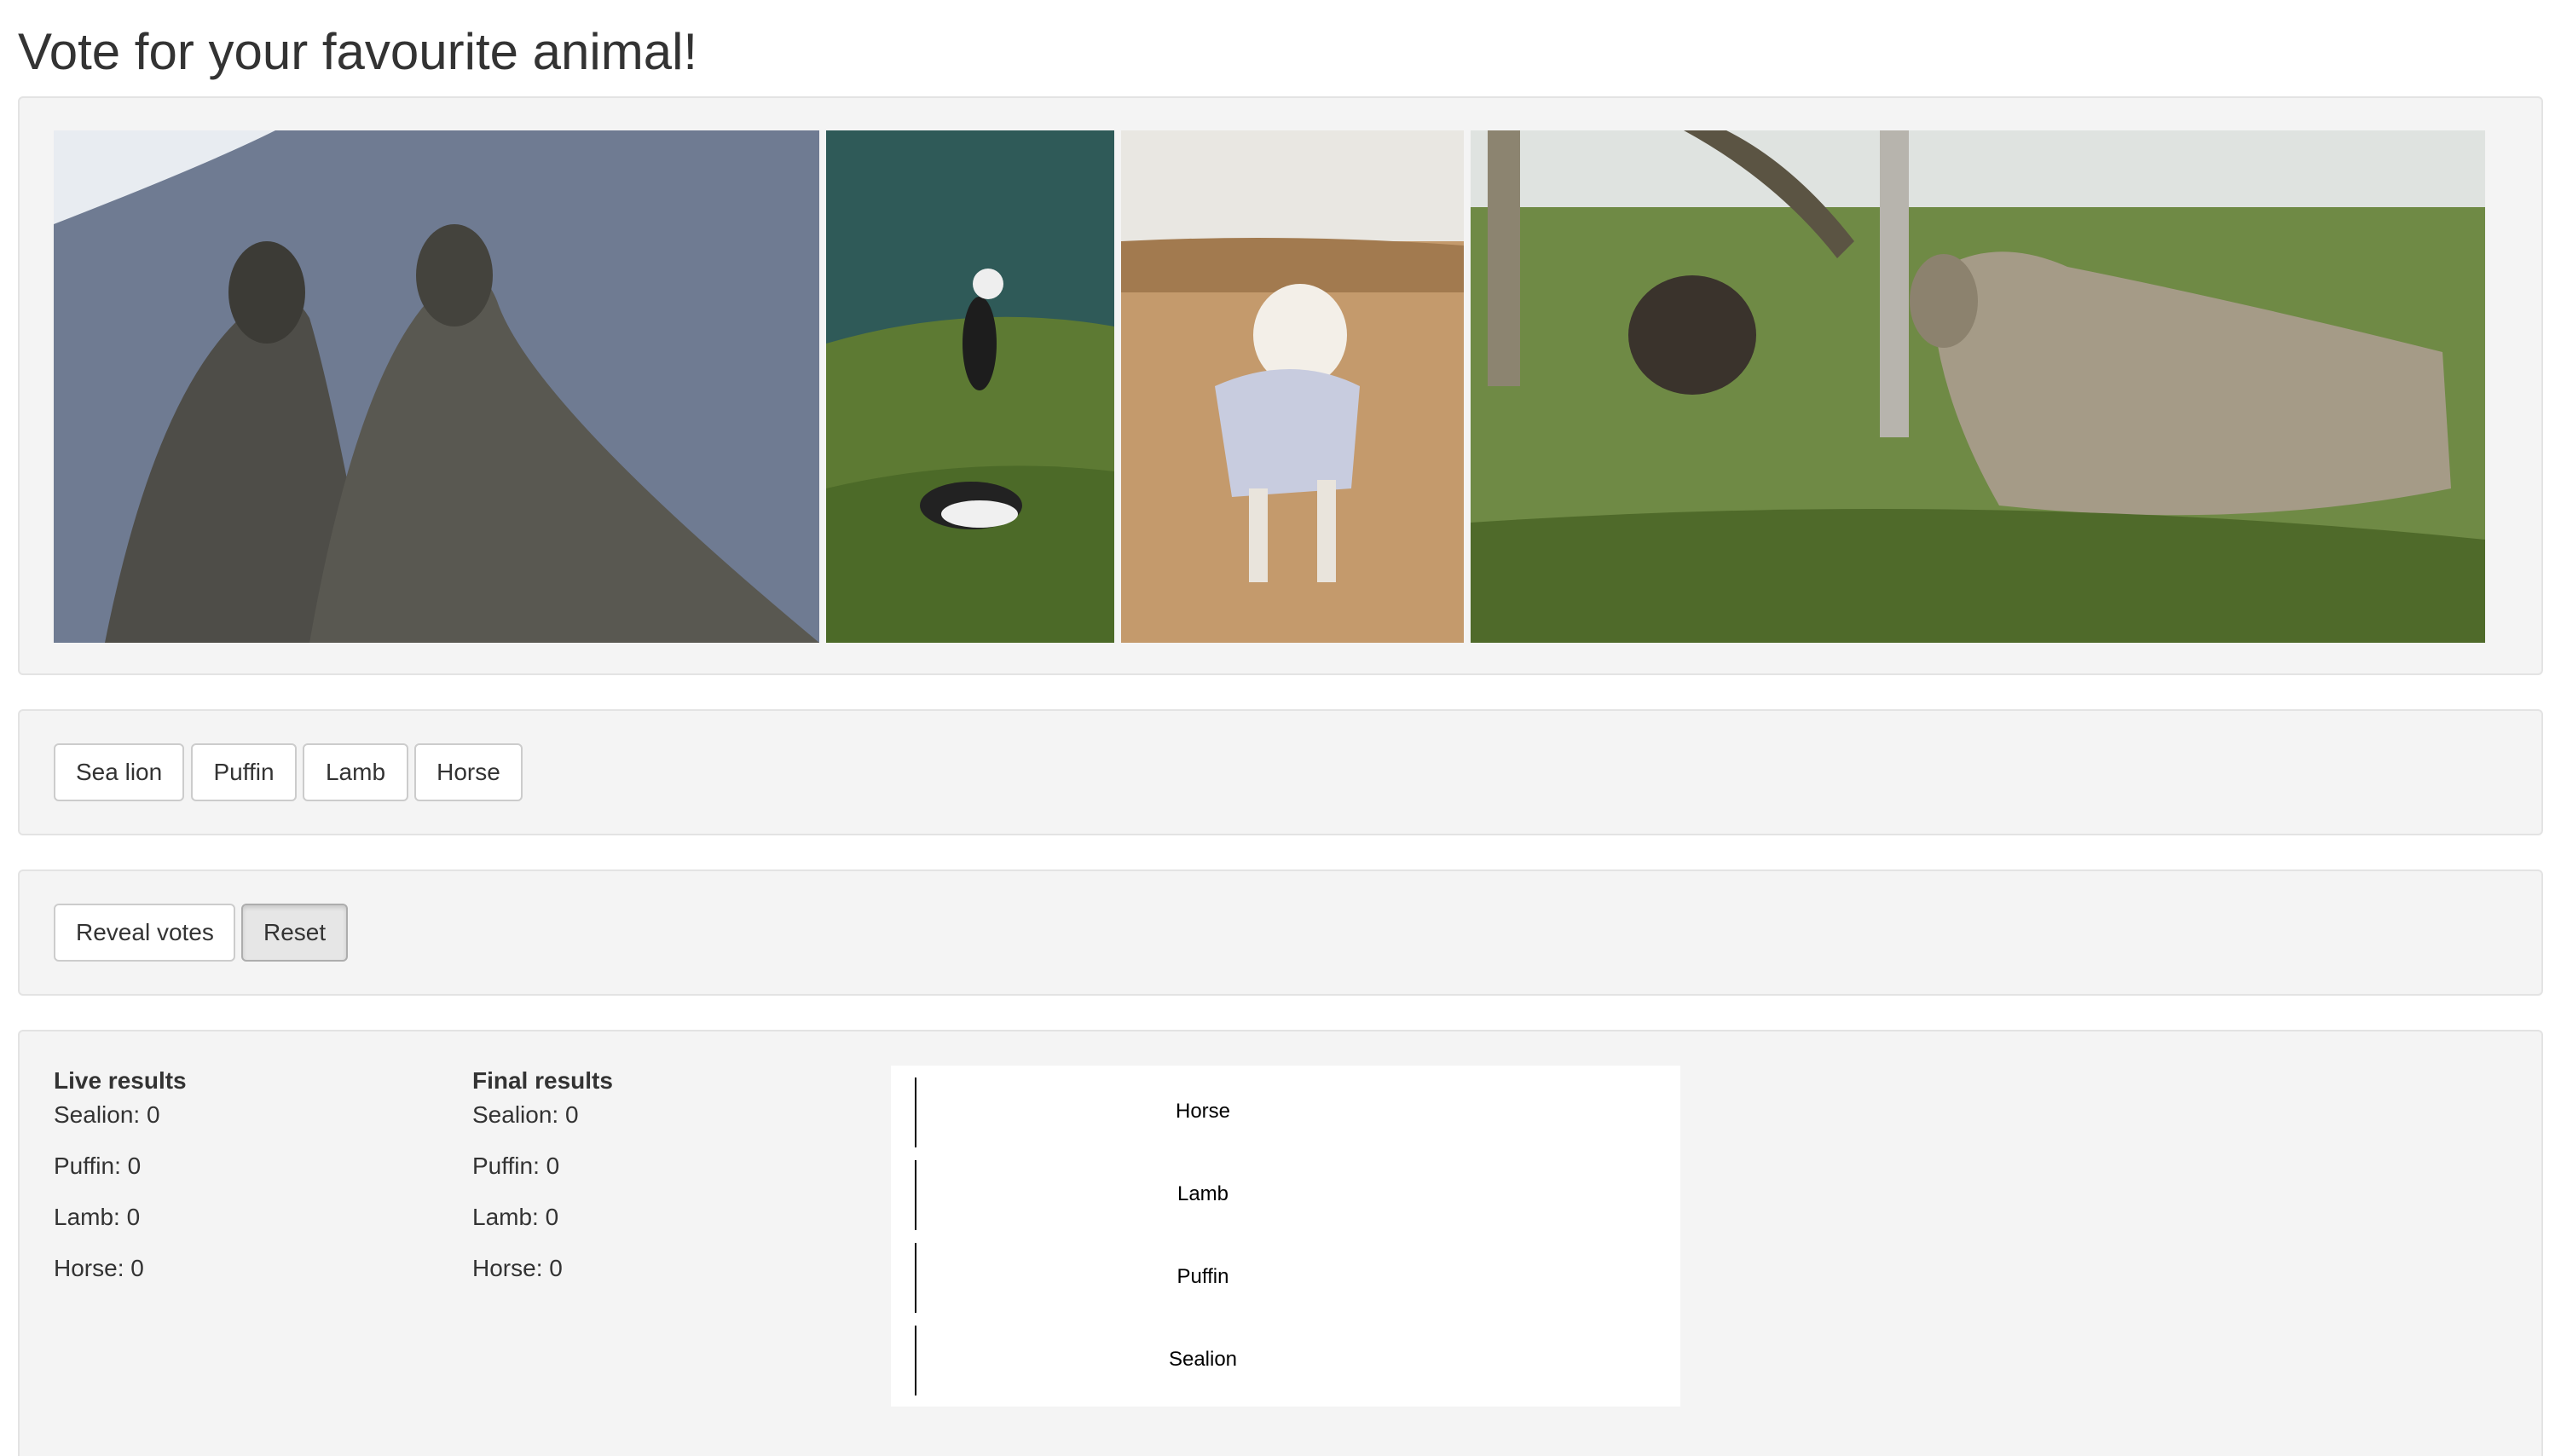 The width and height of the screenshot is (2561, 1456). What do you see at coordinates (517, 1268) in the screenshot?
I see `final-result-horse: Horse: 0` at bounding box center [517, 1268].